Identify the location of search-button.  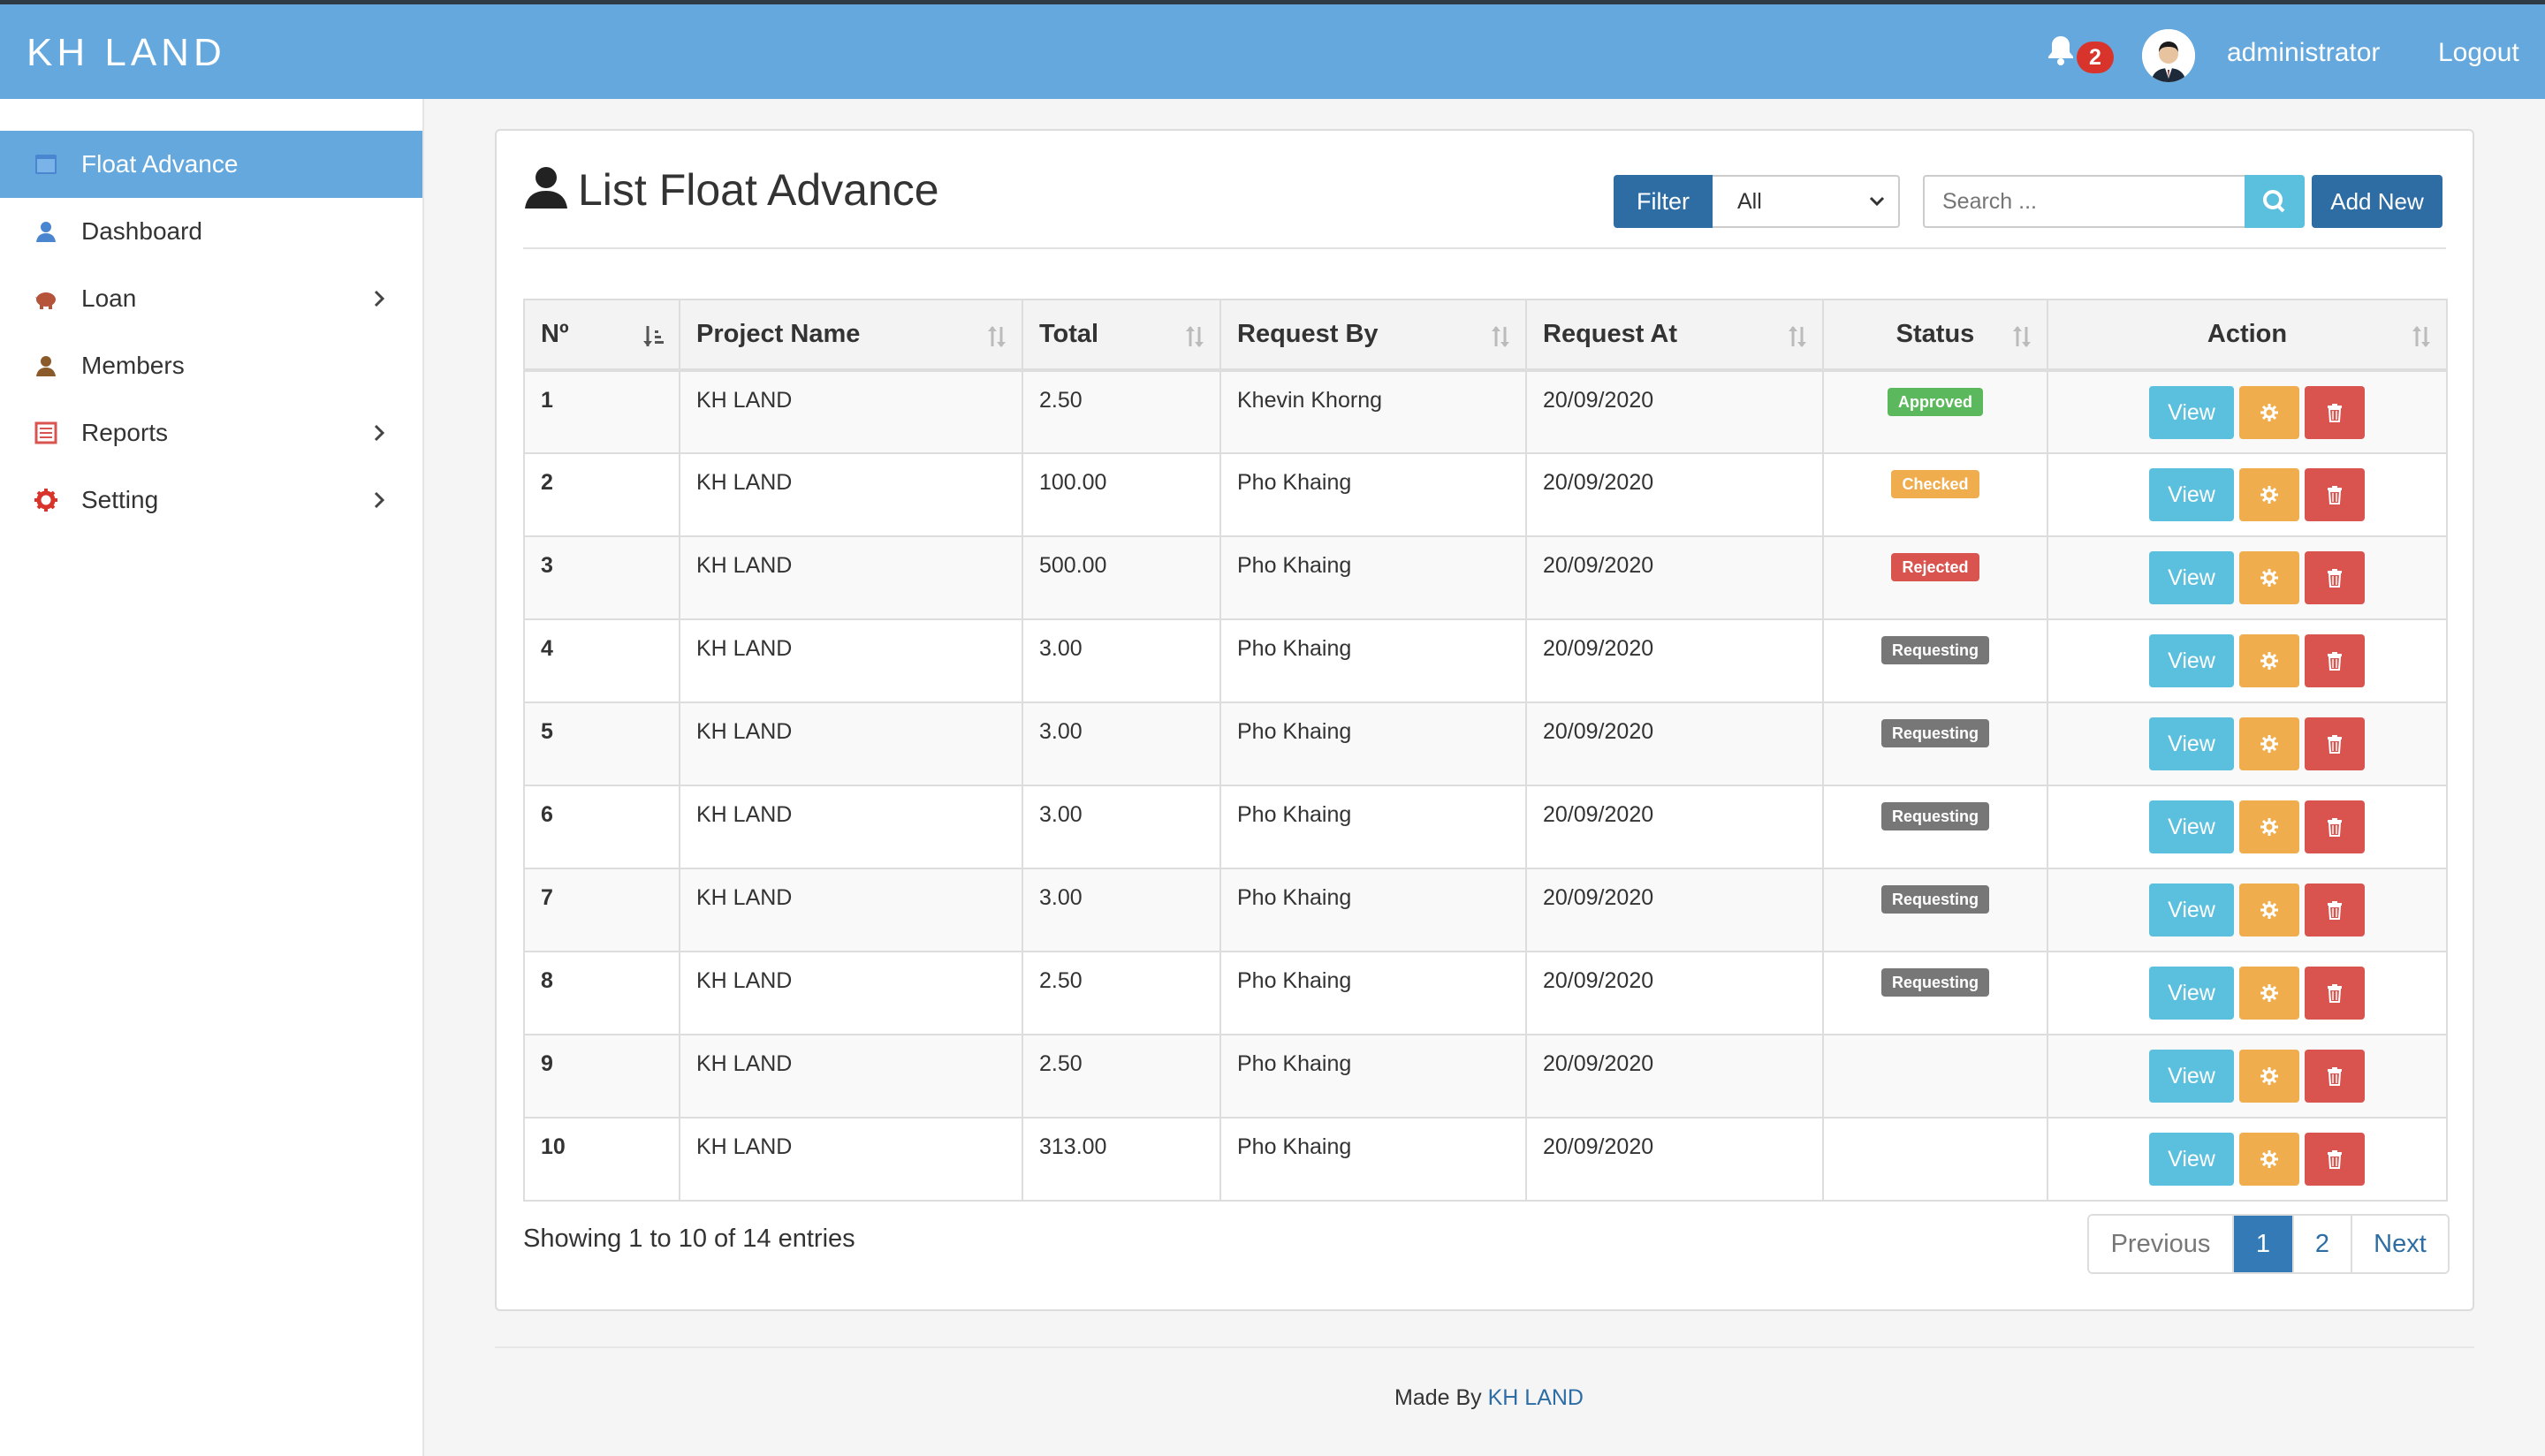
(2275, 201).